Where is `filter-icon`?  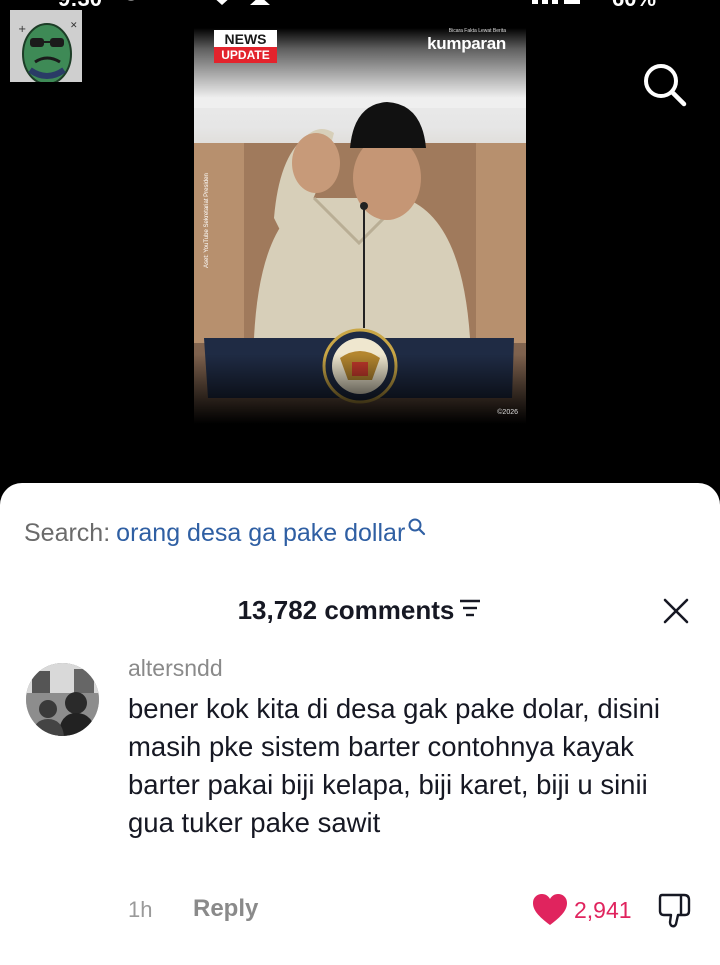
filter-icon is located at coordinates (470, 610).